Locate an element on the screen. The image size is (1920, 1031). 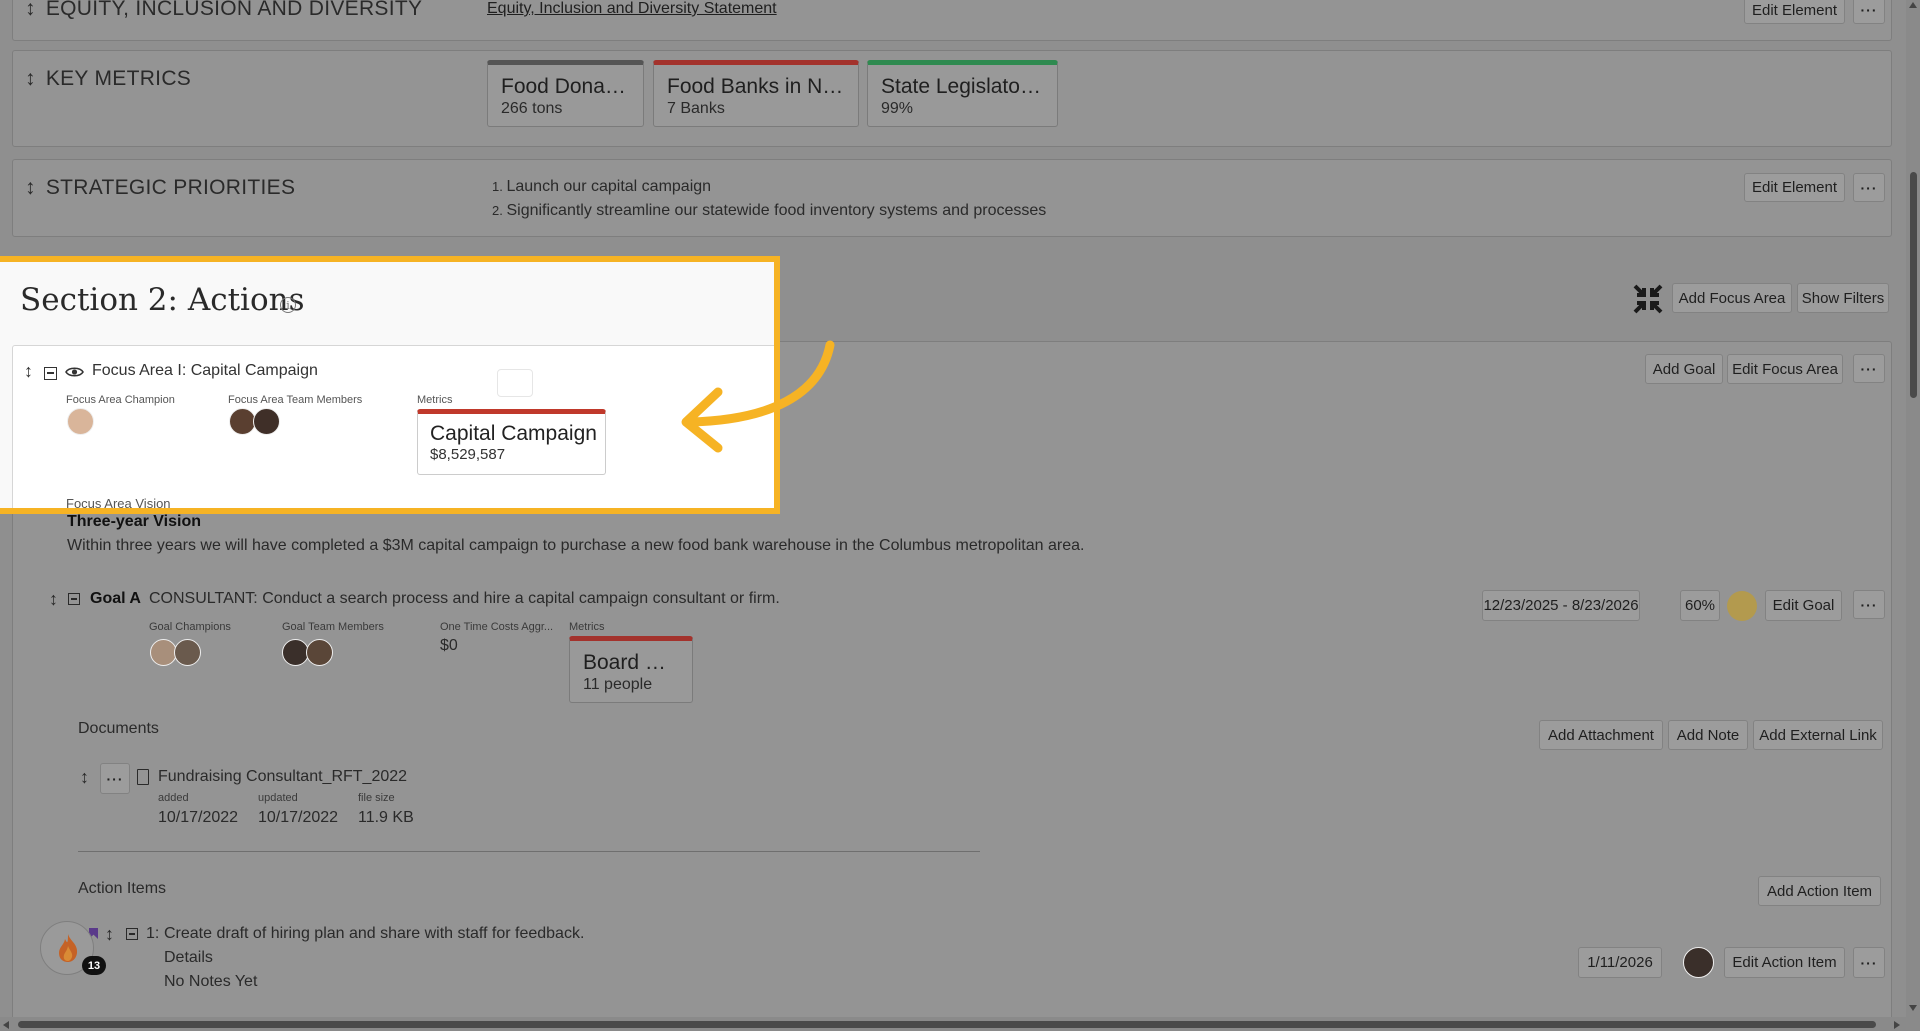
scroll-down-icon is located at coordinates (1913, 1008).